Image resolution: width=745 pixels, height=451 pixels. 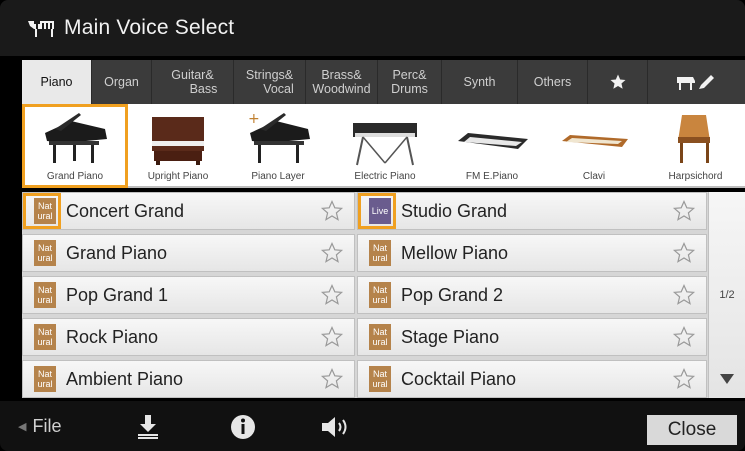 What do you see at coordinates (532, 379) in the screenshot?
I see `voice-item-cocktail-piano: Nat ural Cocktail Piano` at bounding box center [532, 379].